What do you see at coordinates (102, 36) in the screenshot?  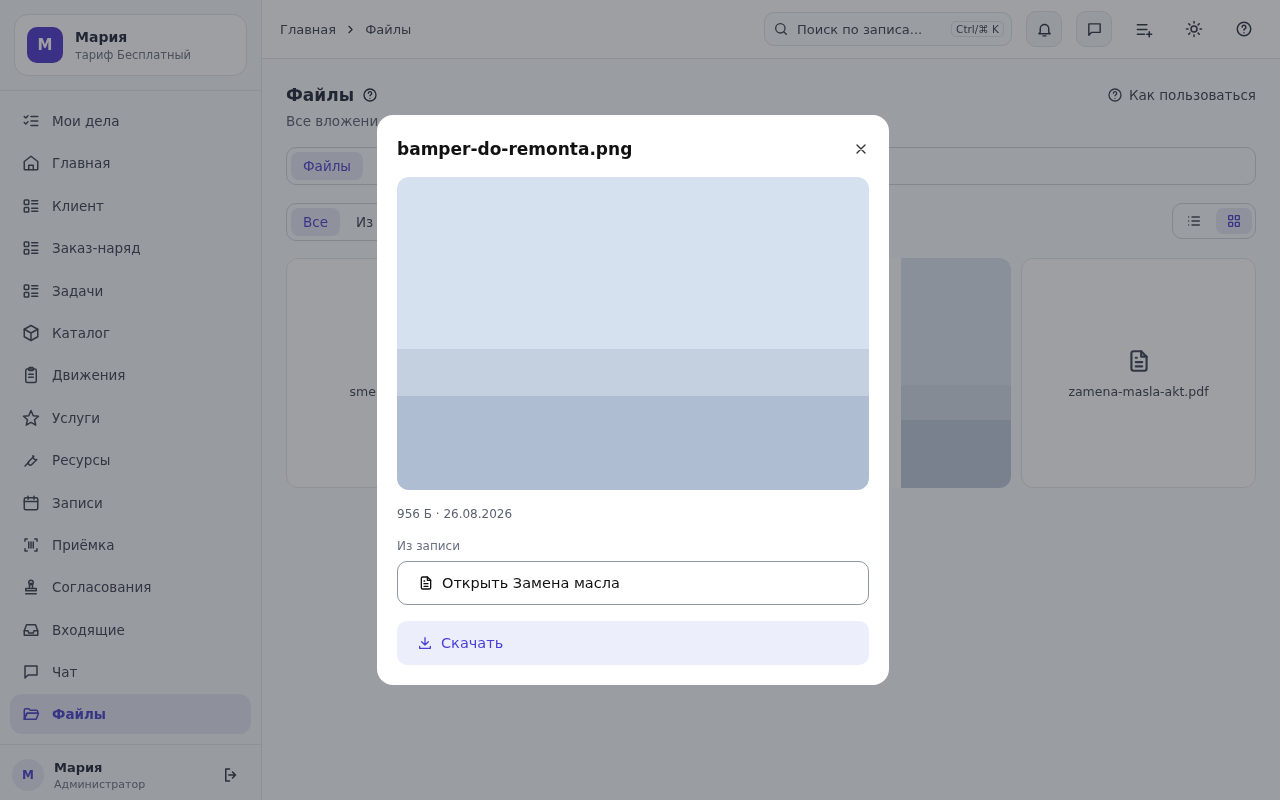 I see `profile-name: Мария` at bounding box center [102, 36].